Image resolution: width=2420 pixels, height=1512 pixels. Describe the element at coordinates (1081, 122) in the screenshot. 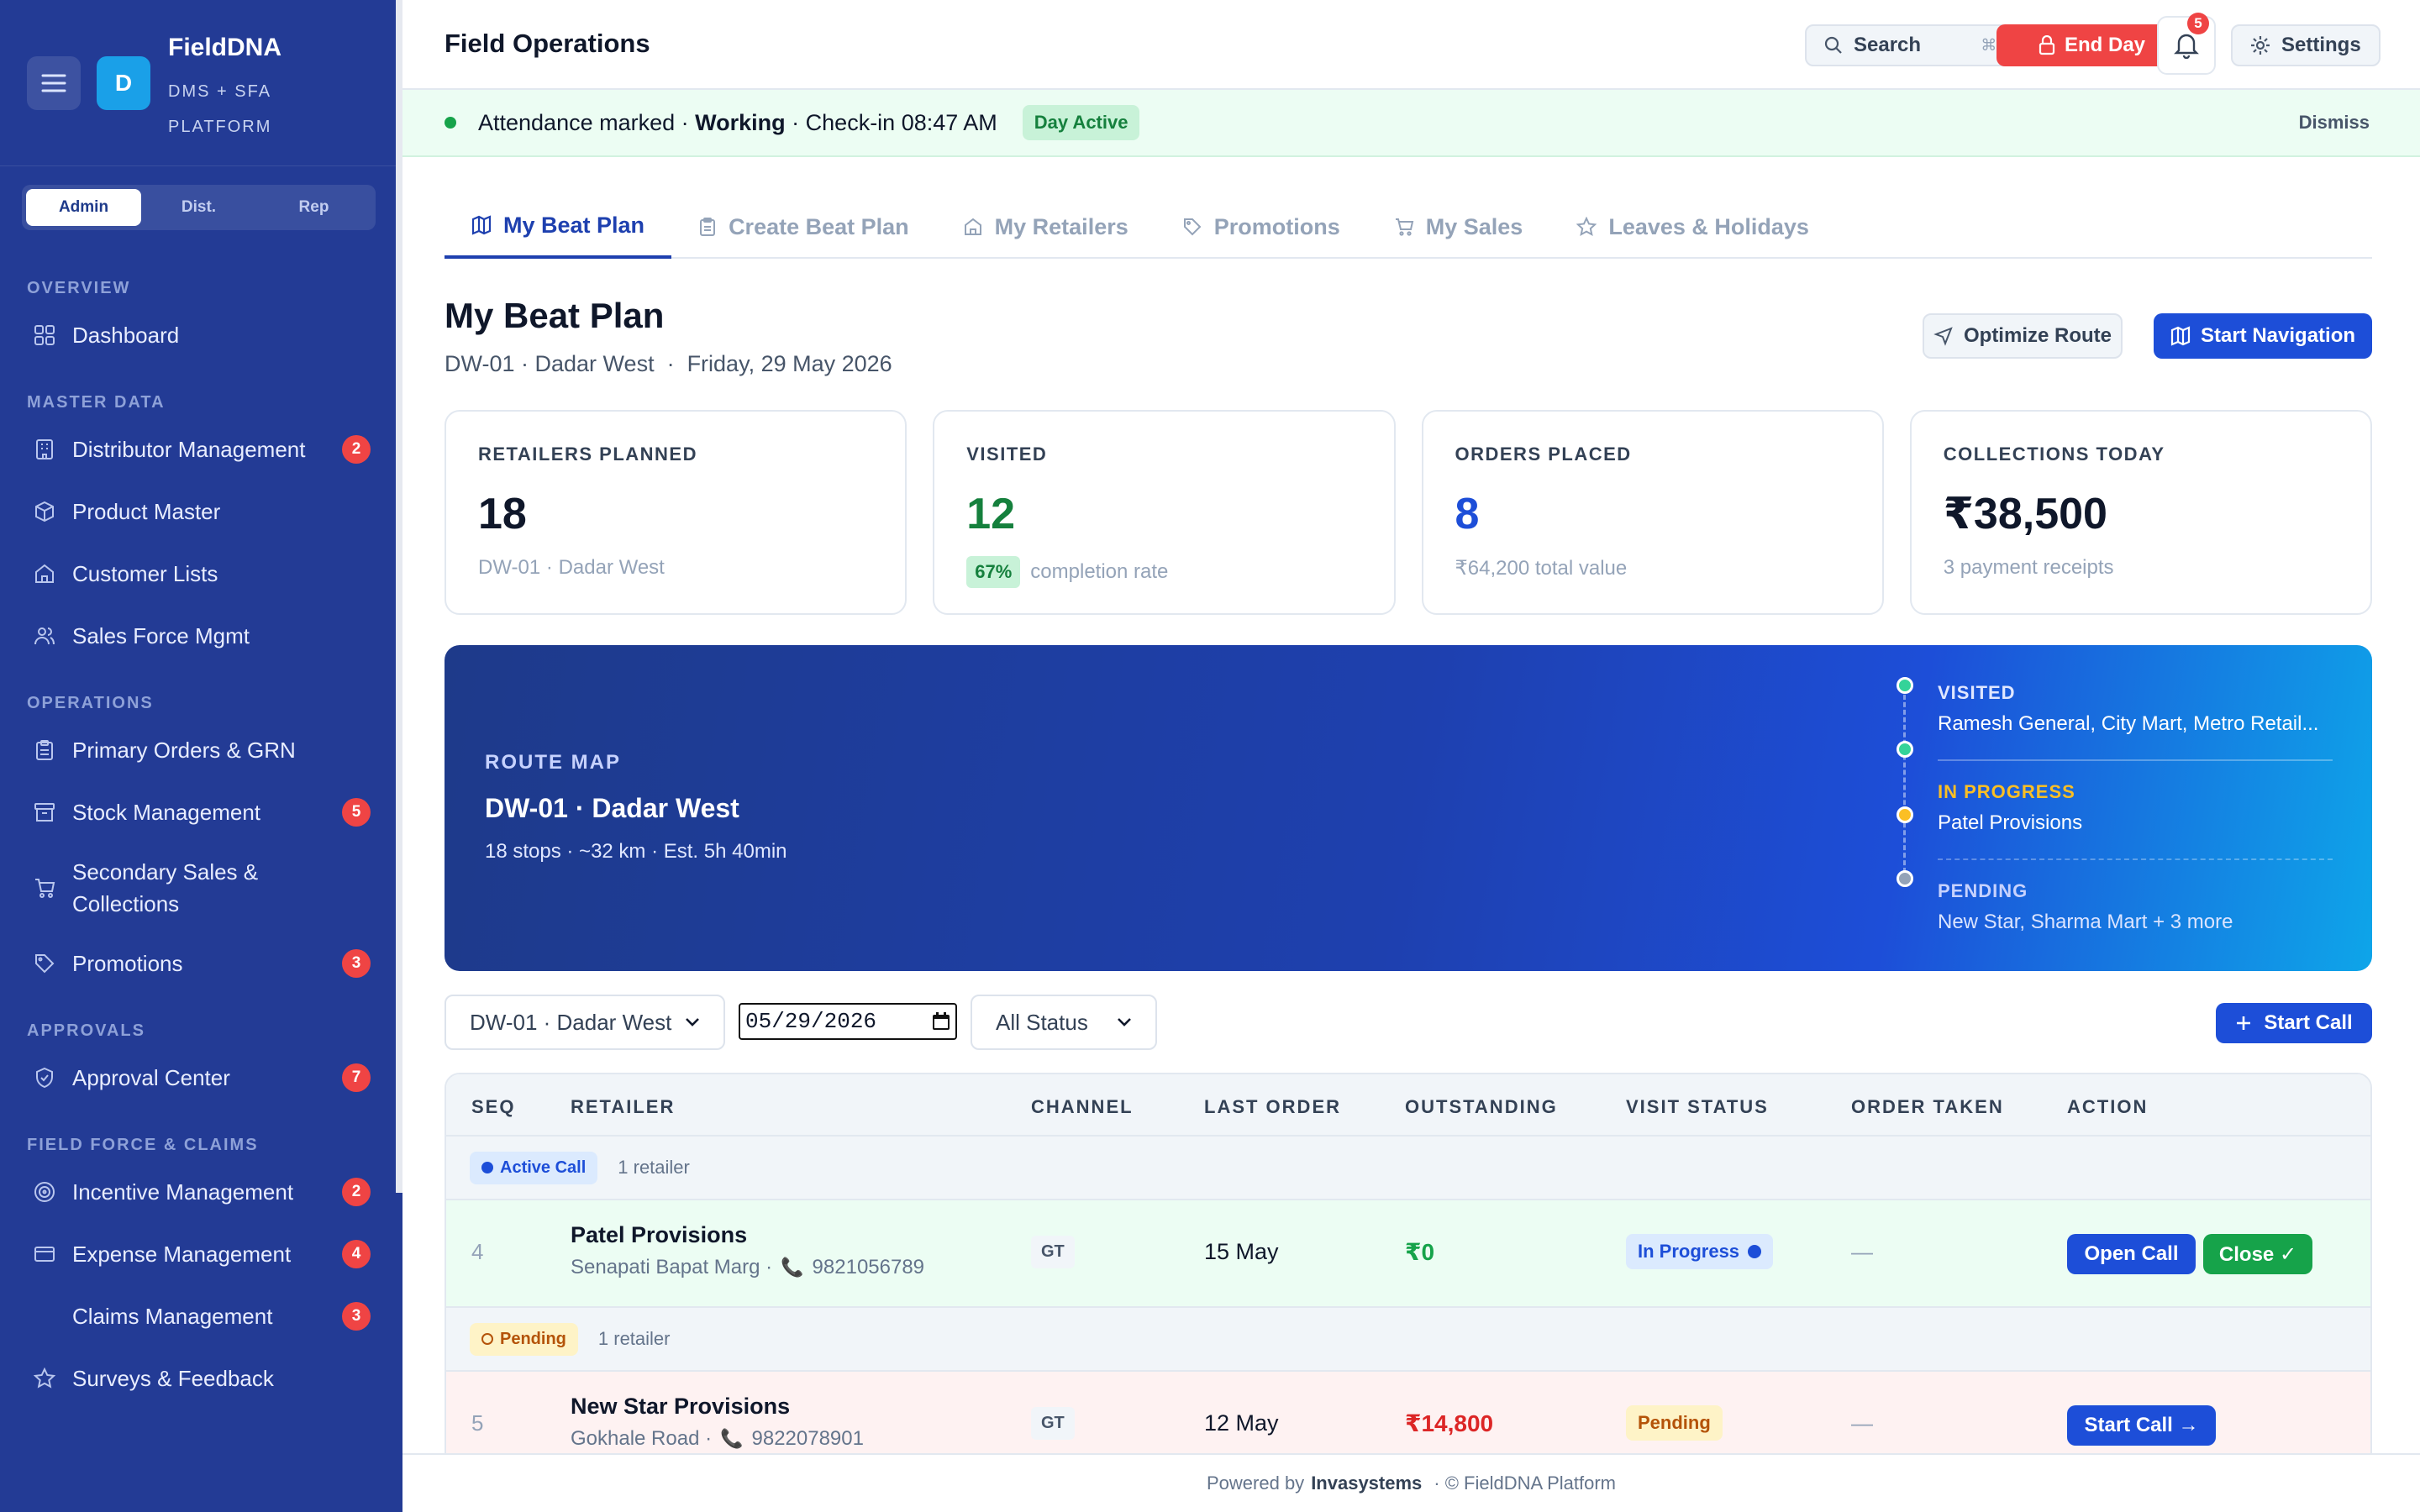

I see `day-active-badge: Day Active` at that location.